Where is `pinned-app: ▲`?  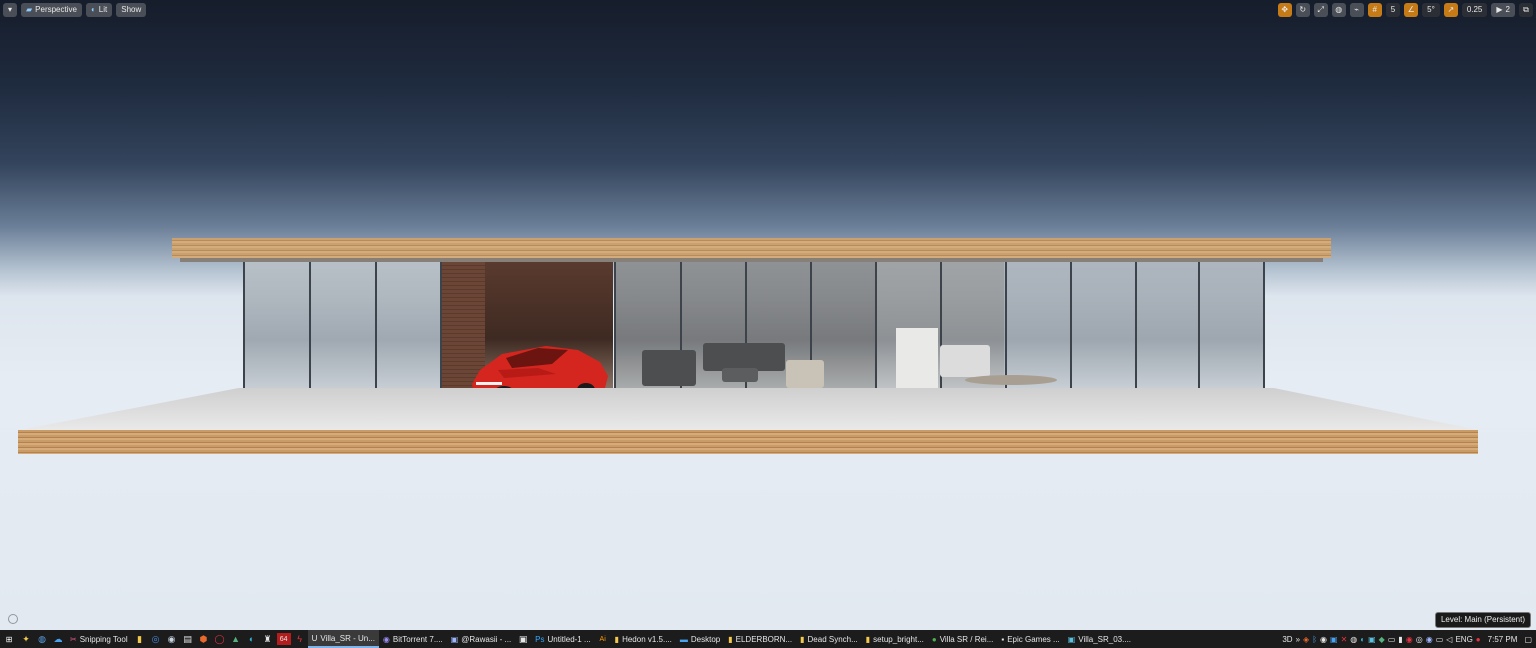 pinned-app: ▲ is located at coordinates (236, 639).